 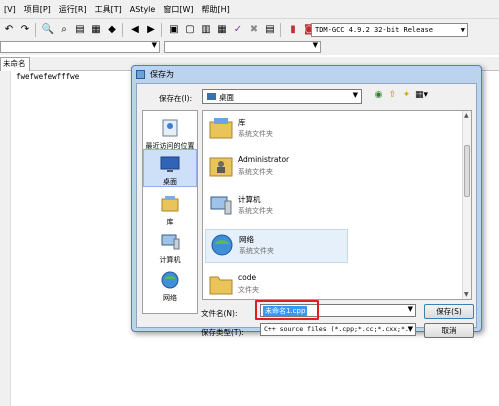 I want to click on chart-icon: ▮, so click(x=293, y=30).